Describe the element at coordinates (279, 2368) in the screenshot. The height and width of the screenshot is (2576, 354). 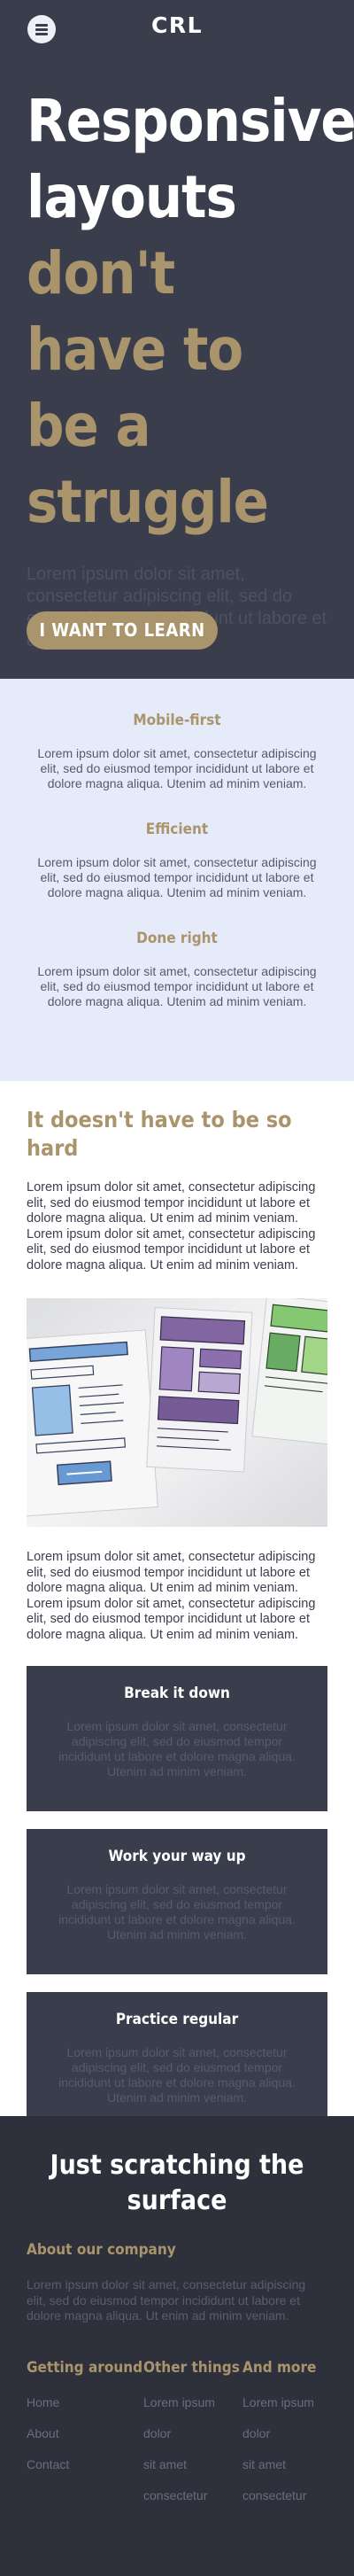
I see `footer-column-title: And more` at that location.